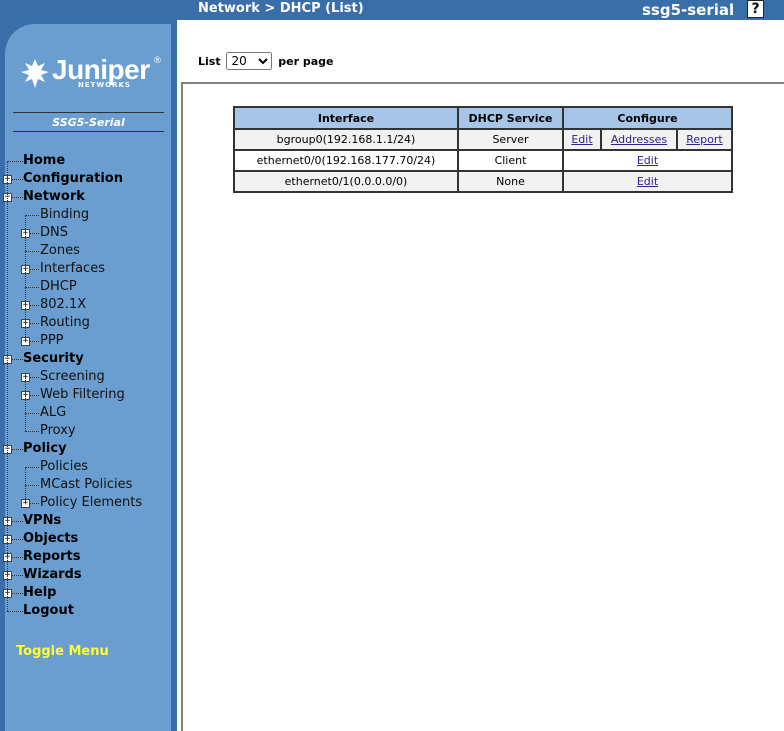  I want to click on logo-registered-mark: ®, so click(157, 61).